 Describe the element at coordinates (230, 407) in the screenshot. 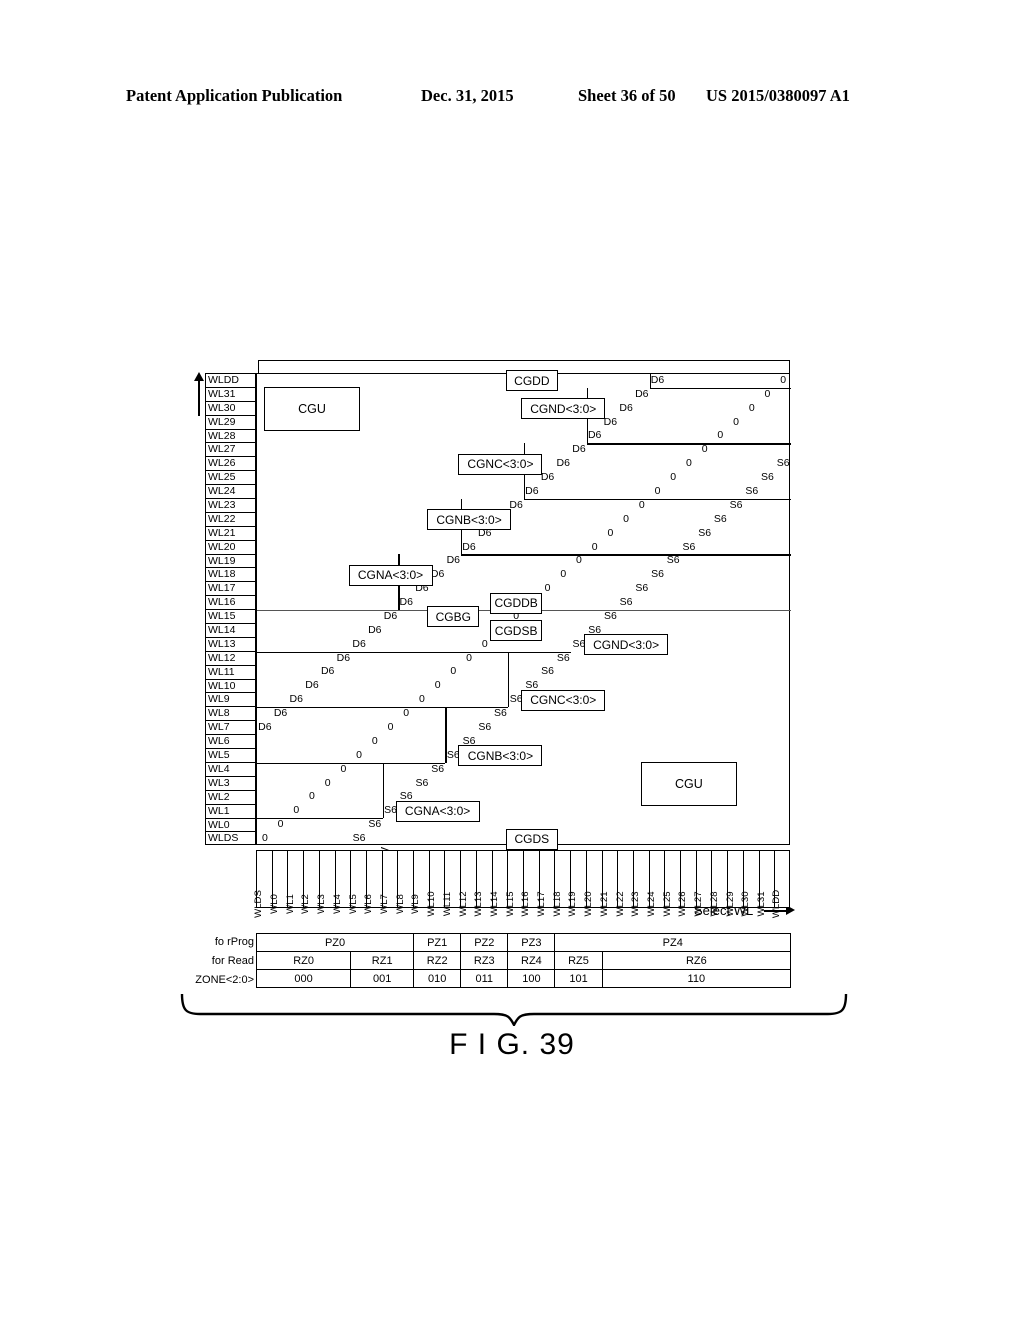

I see `row-label-wl30: WL30` at that location.